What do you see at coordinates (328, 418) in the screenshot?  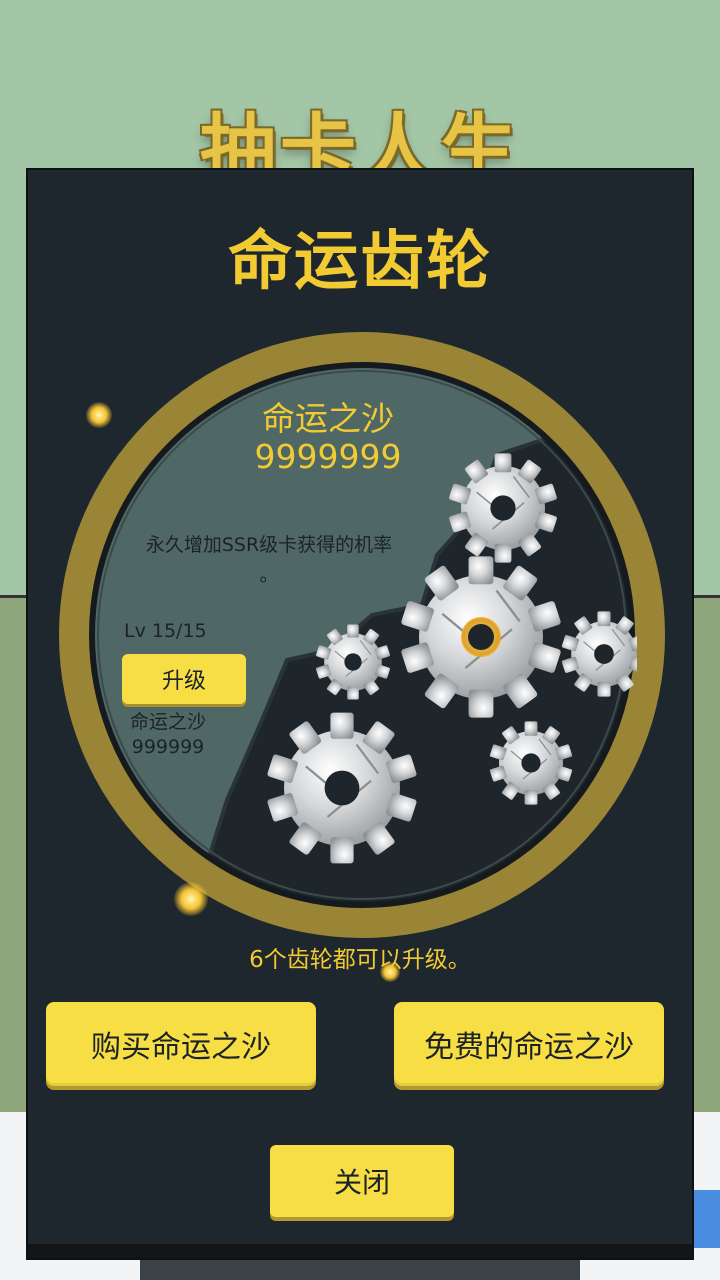 I see `currency-name: 命运之沙` at bounding box center [328, 418].